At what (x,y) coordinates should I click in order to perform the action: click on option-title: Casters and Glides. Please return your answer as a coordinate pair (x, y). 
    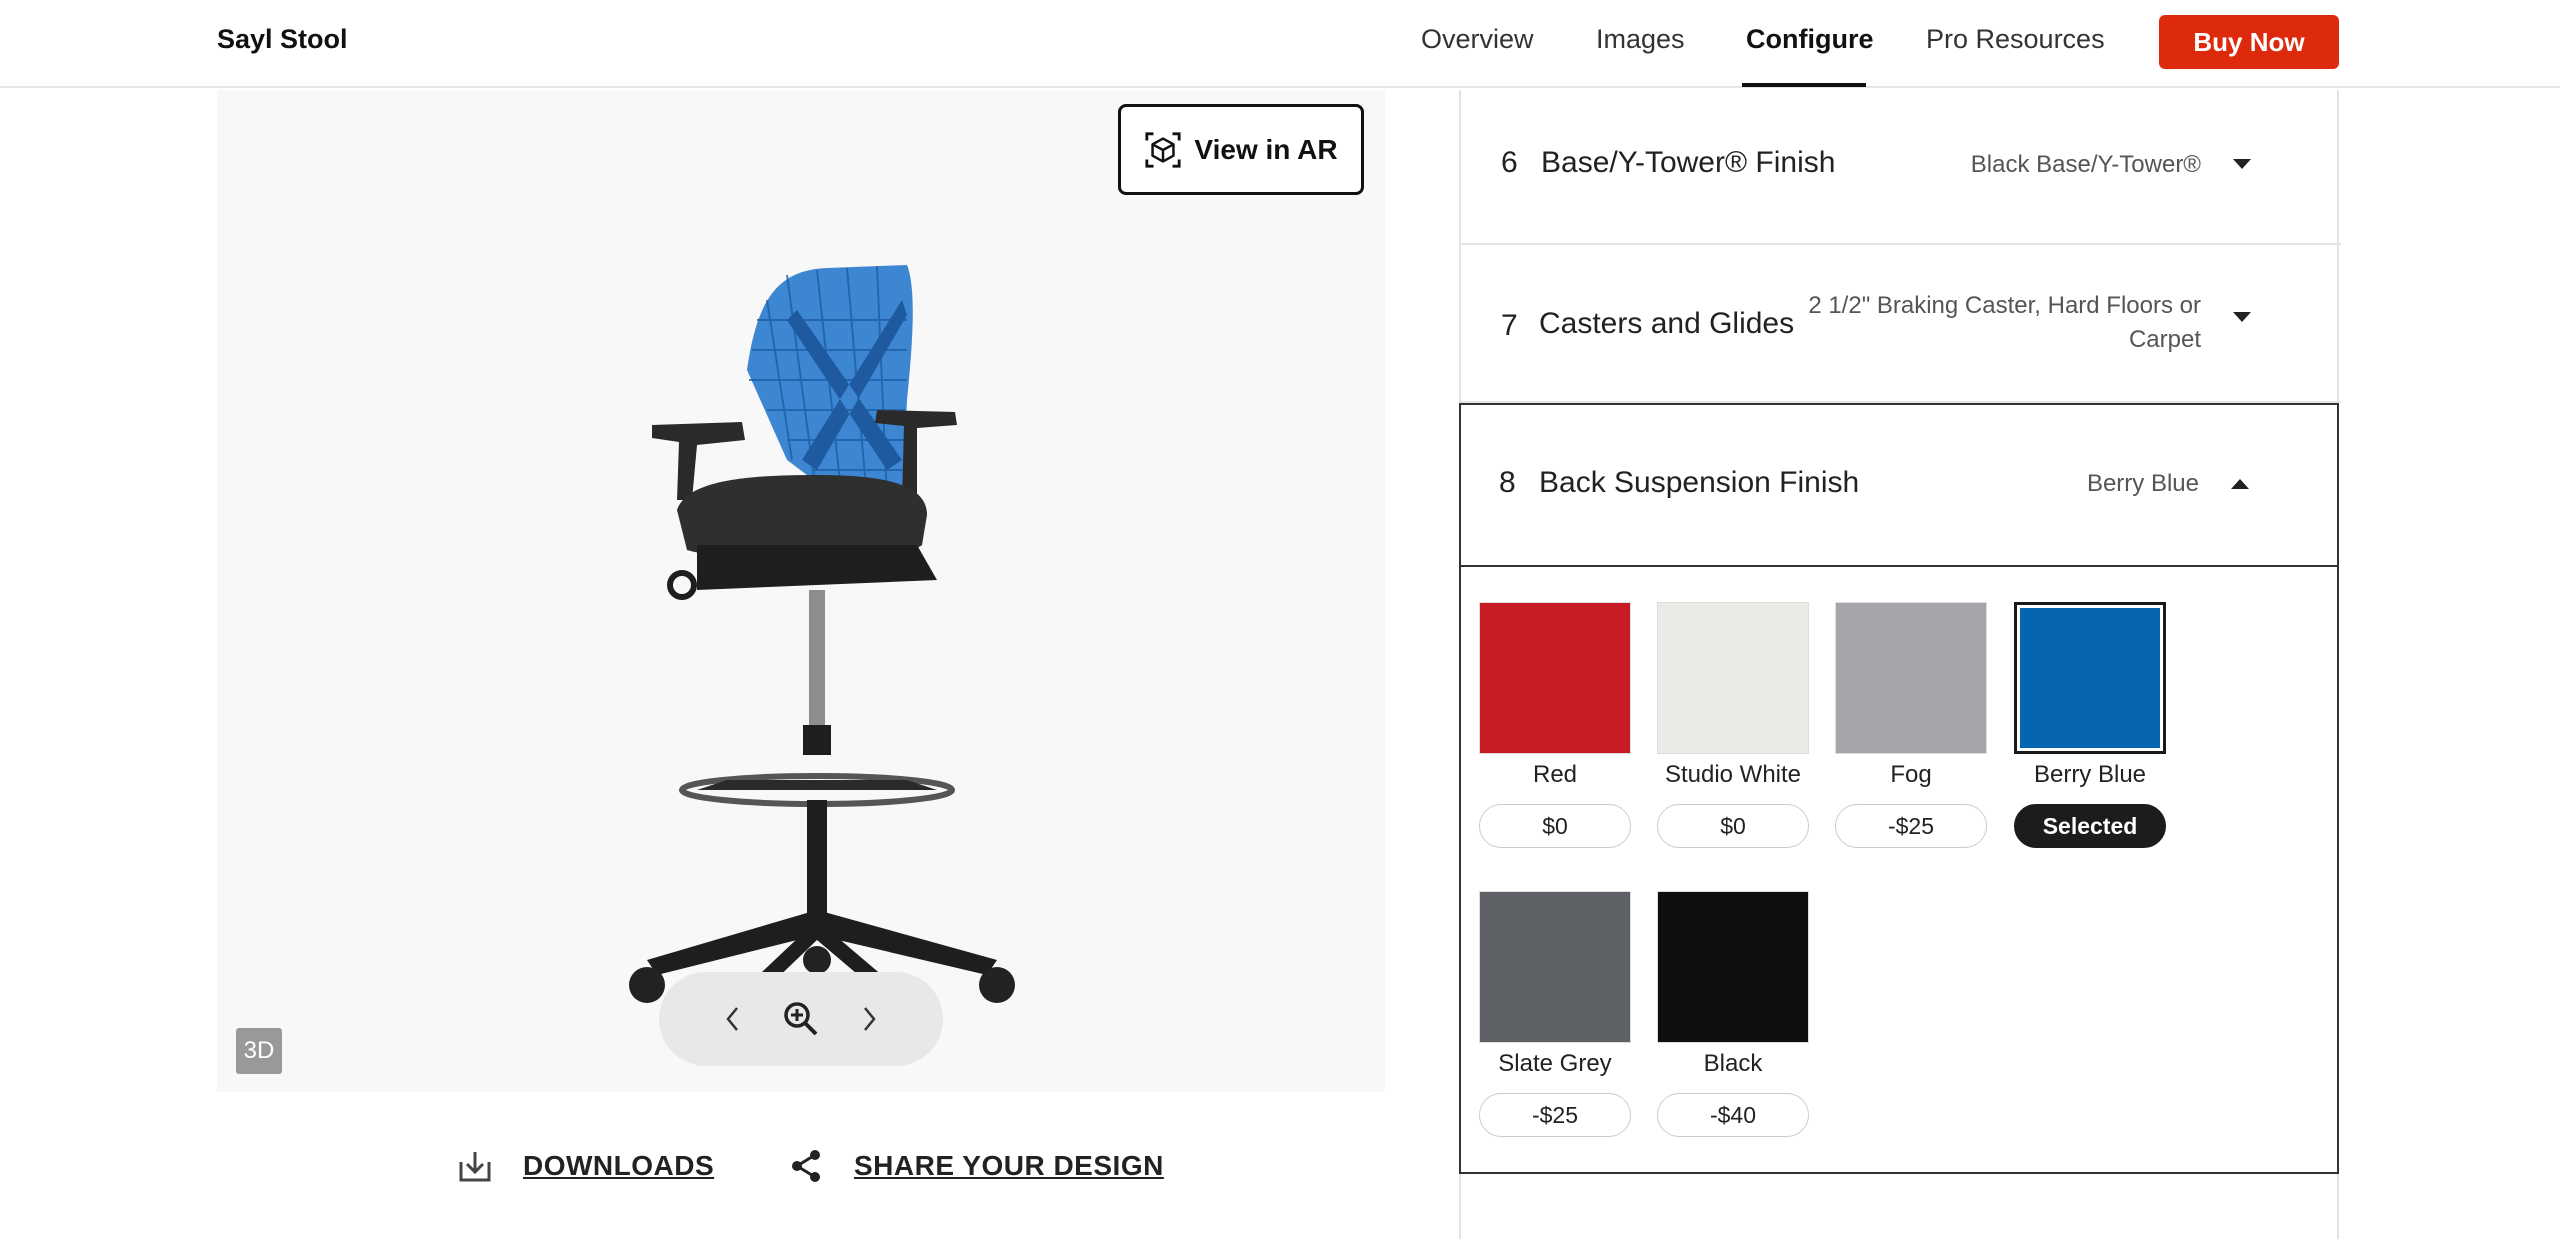
    Looking at the image, I should click on (1667, 323).